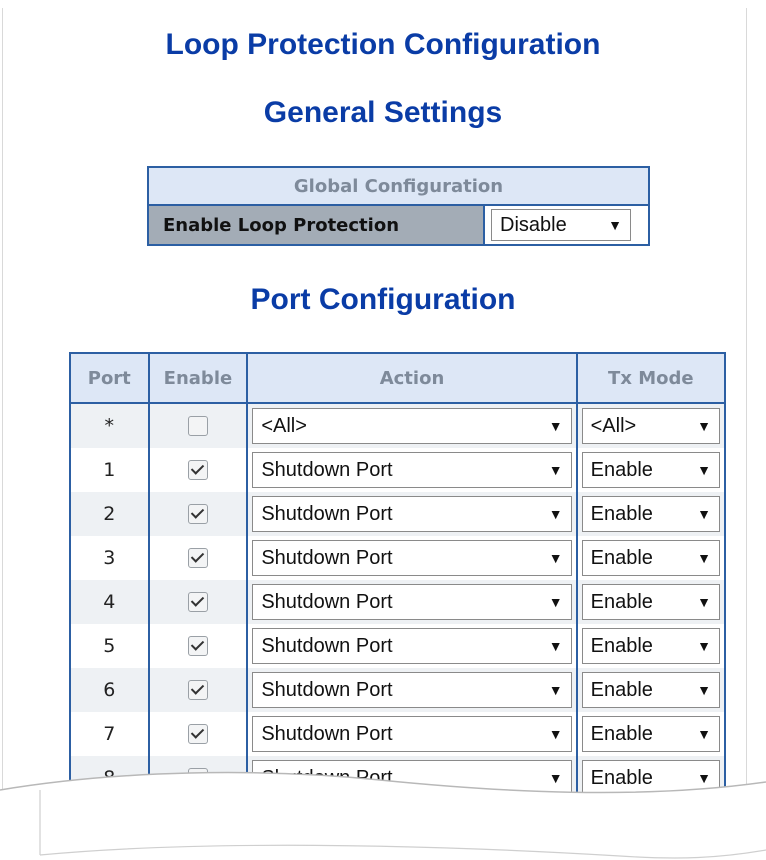  I want to click on table-row: 6 Shutdown Port ▼ Enable ▼, so click(398, 690).